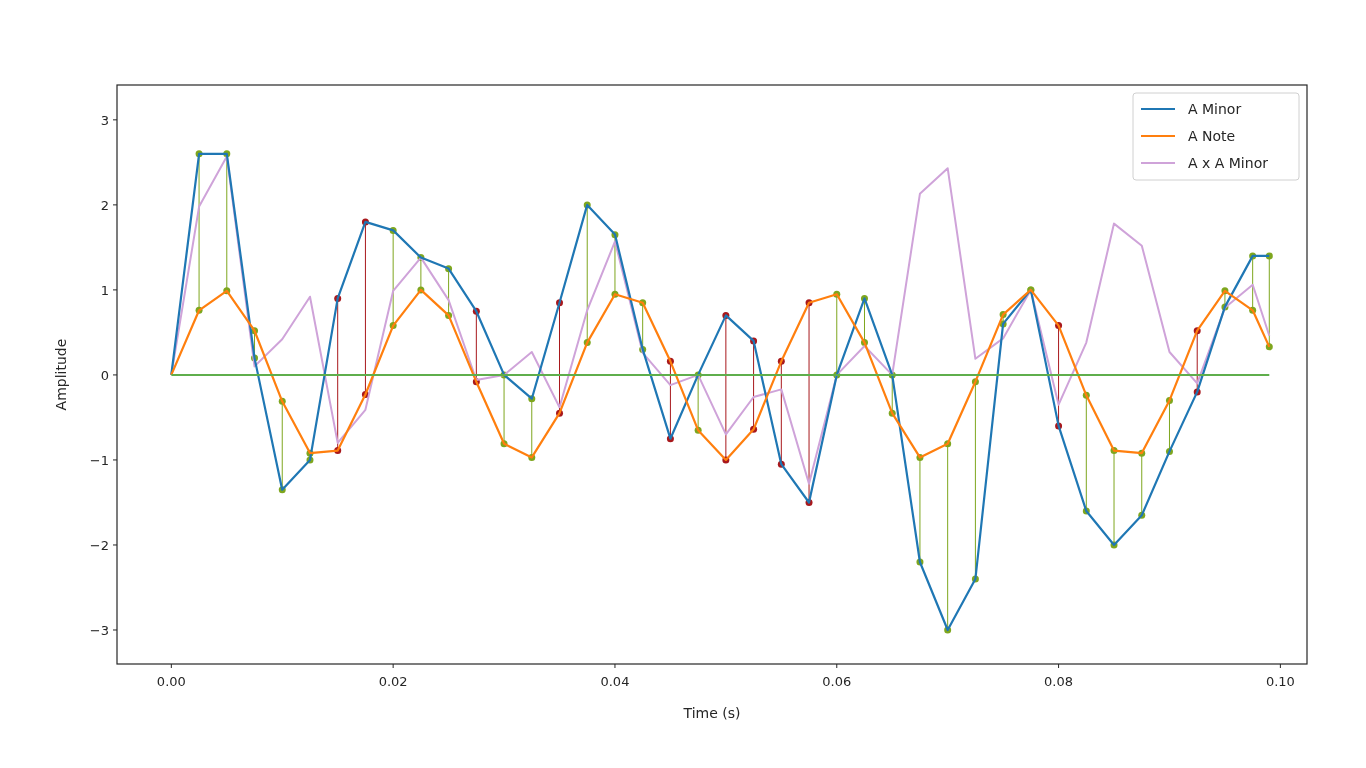 The height and width of the screenshot is (768, 1366). What do you see at coordinates (1228, 163) in the screenshot?
I see `legend-label: A x A Minor` at bounding box center [1228, 163].